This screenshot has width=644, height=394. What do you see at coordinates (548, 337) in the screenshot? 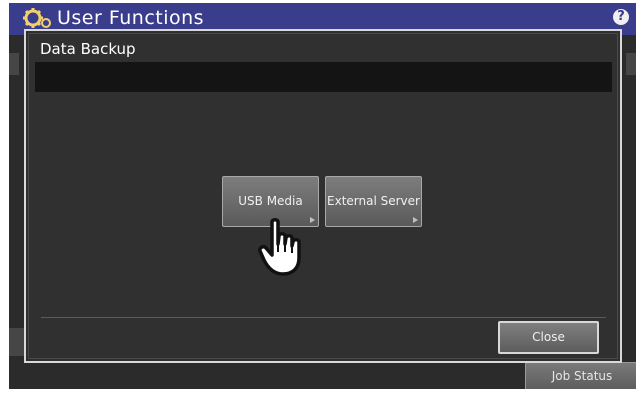
I see `close-button: Close` at bounding box center [548, 337].